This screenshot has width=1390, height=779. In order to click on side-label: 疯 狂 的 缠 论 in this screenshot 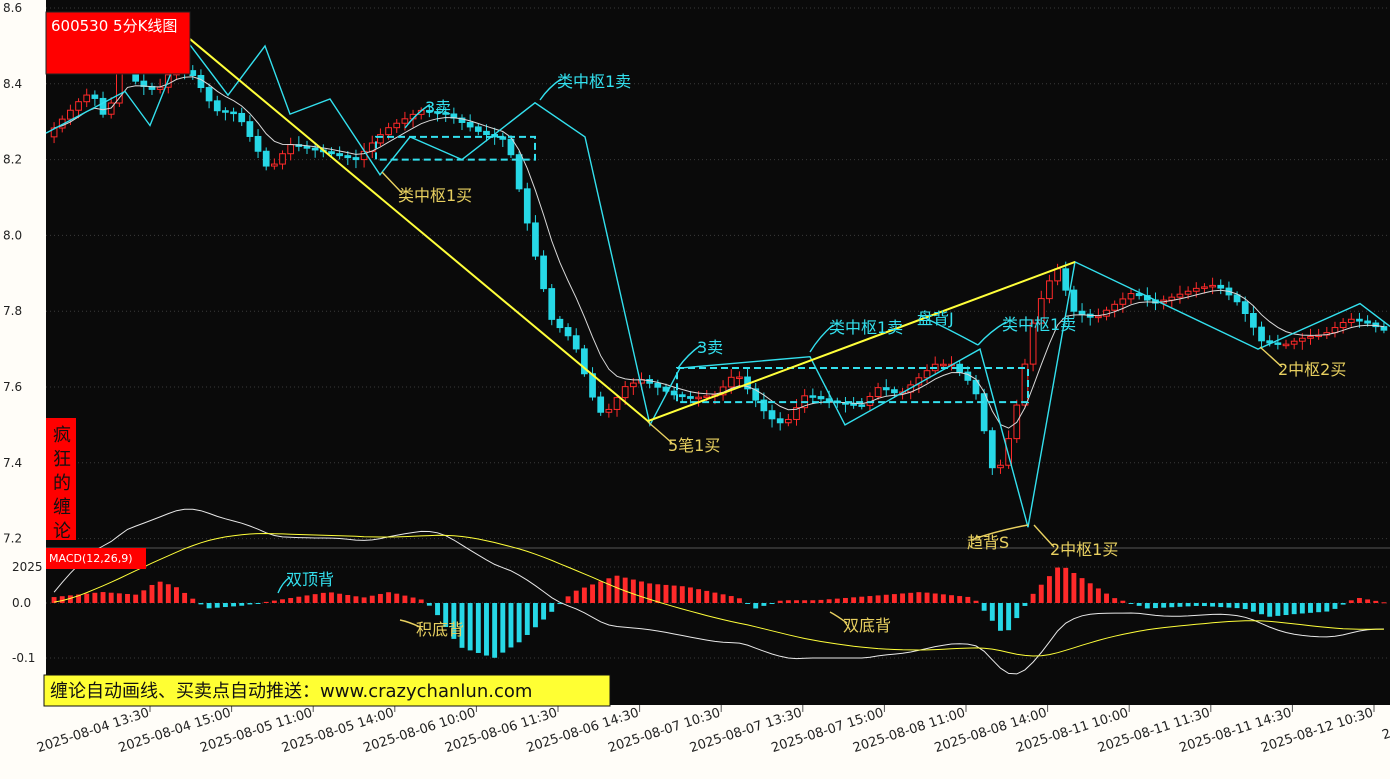, I will do `click(61, 480)`.